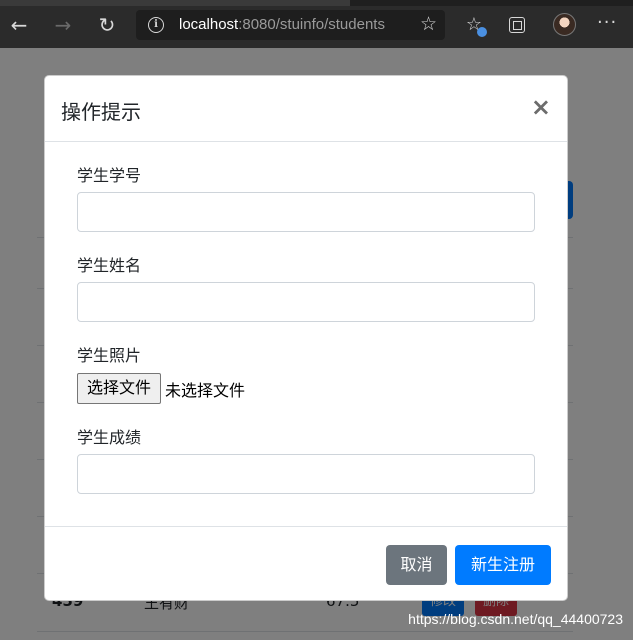  I want to click on file-status-text: 未选择文件, so click(205, 390).